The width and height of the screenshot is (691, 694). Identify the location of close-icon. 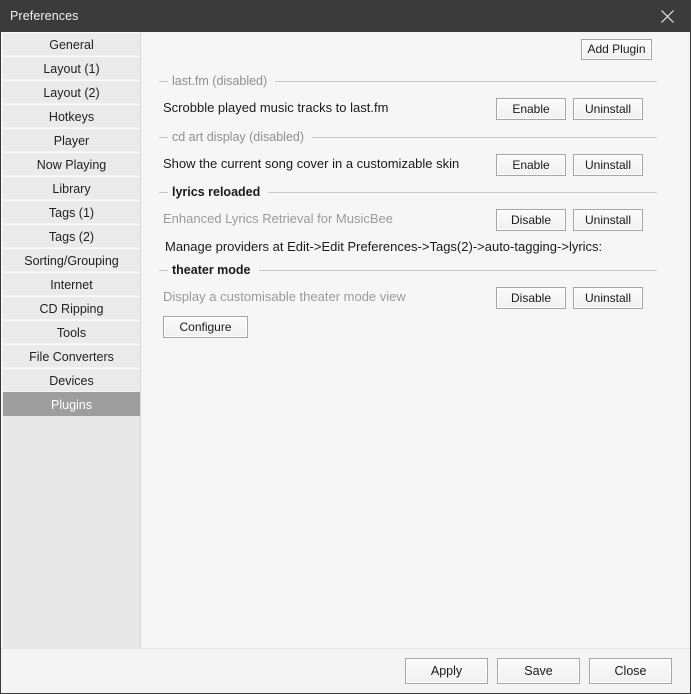
(667, 16).